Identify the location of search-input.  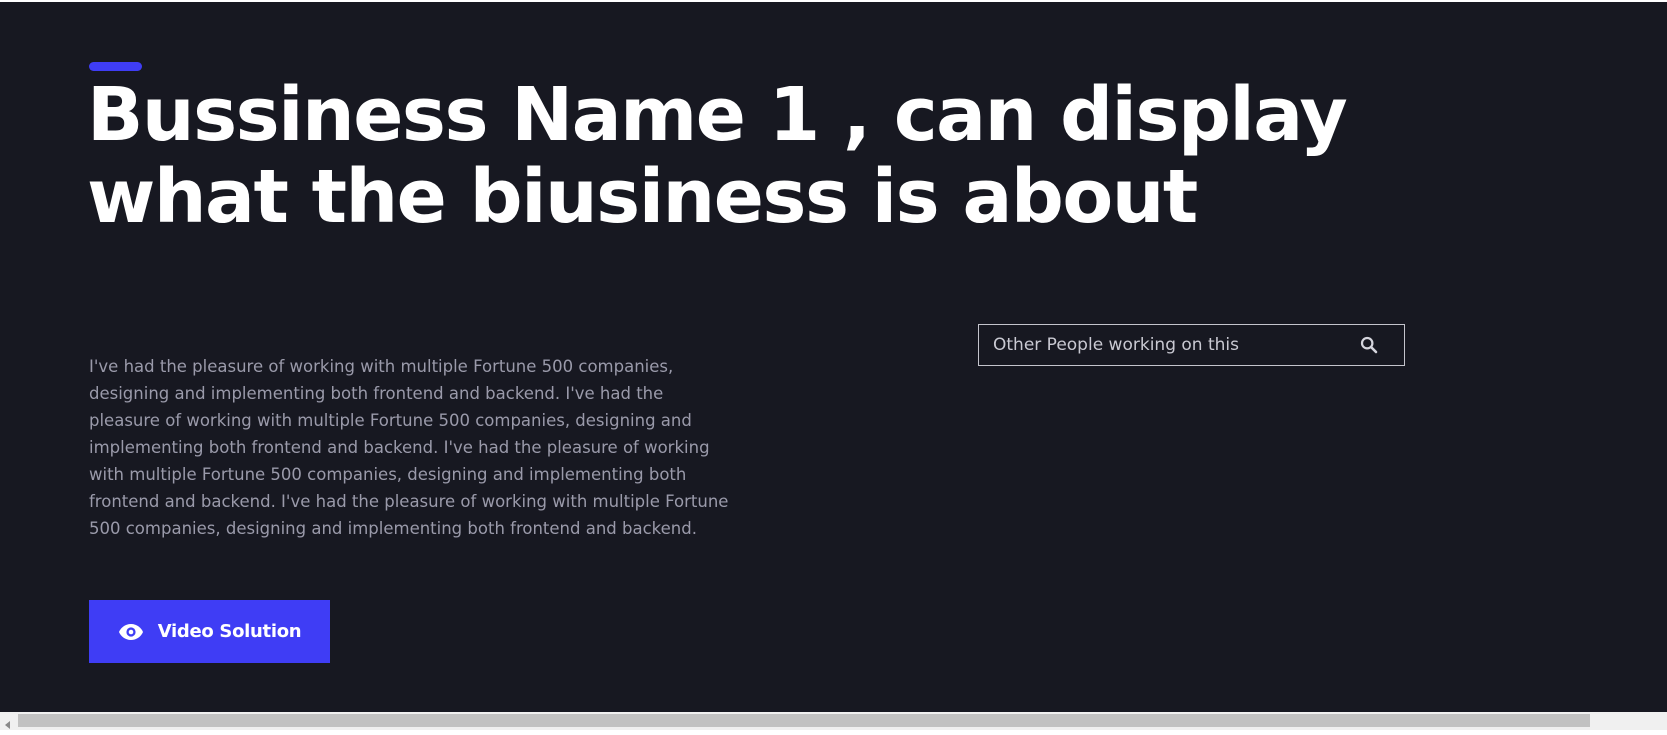
(1156, 345).